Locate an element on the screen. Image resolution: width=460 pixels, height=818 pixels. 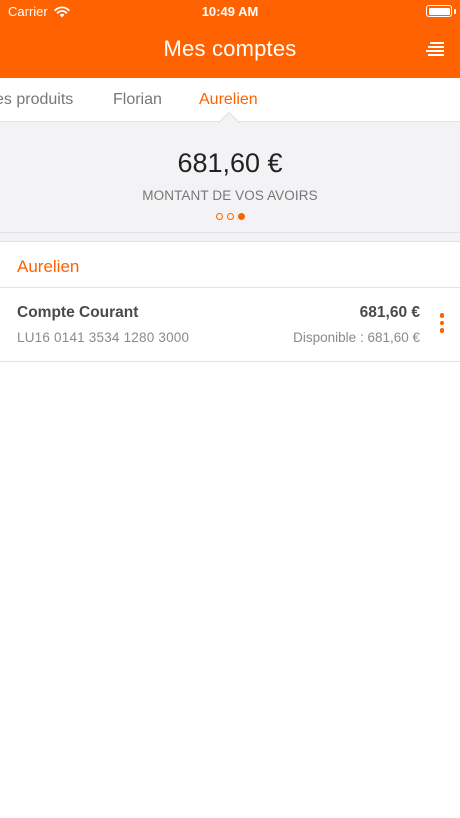
status-time: 10:49 AM is located at coordinates (230, 11).